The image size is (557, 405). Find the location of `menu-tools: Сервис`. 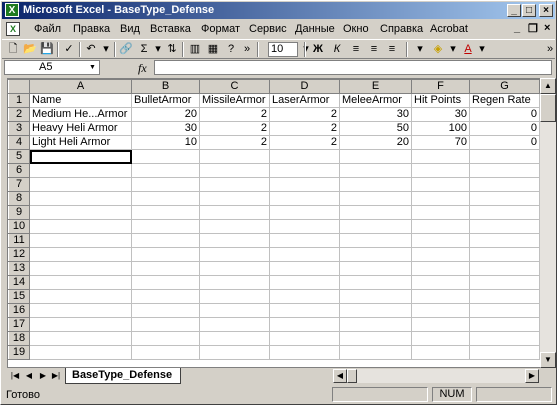

menu-tools: Сервис is located at coordinates (268, 29).